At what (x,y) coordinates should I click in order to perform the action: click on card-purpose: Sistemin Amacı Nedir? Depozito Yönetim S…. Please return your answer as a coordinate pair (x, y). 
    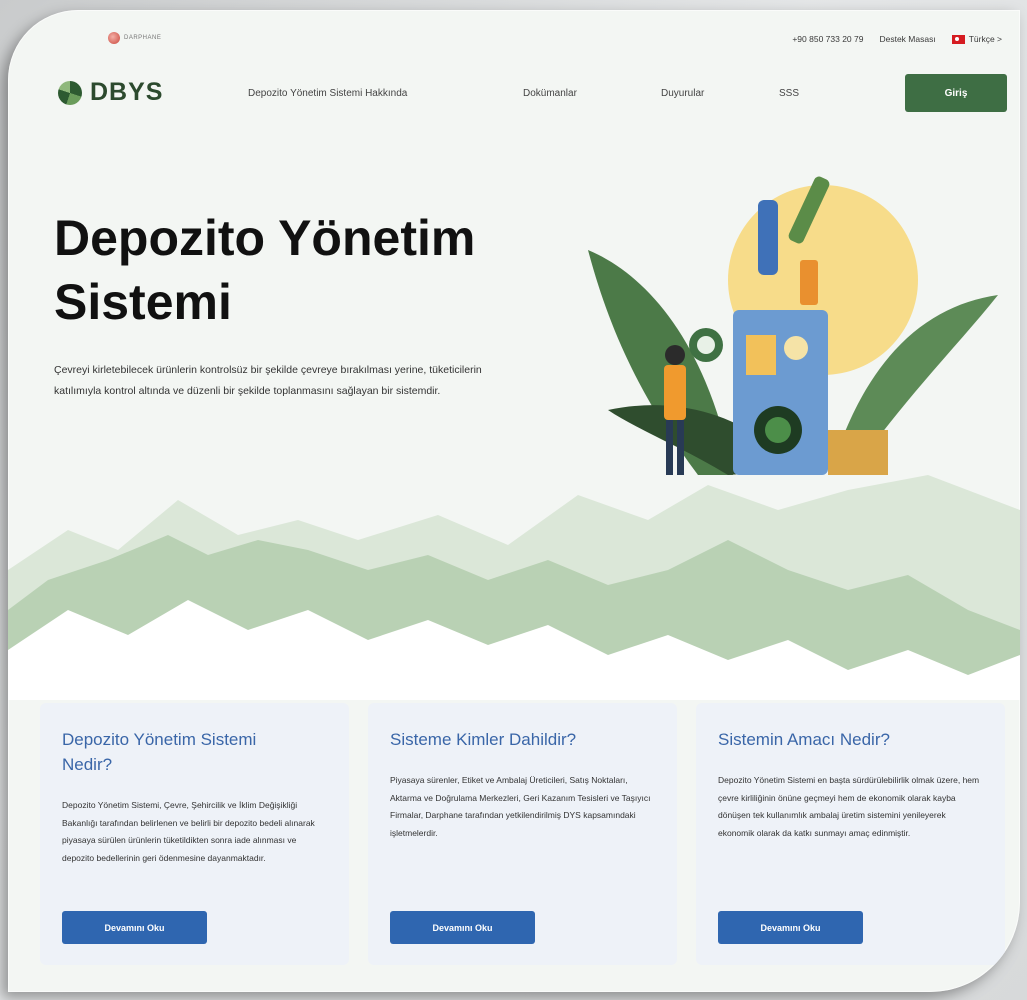
    Looking at the image, I should click on (850, 834).